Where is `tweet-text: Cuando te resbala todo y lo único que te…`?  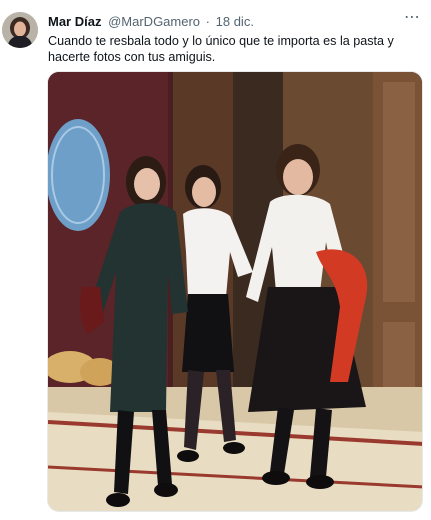
tweet-text: Cuando te resbala todo y lo único que te… is located at coordinates (221, 49).